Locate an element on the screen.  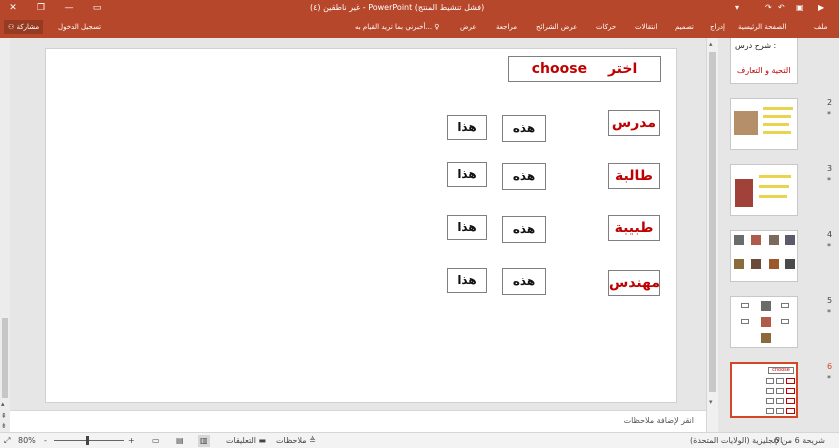
tab-file: ملف is located at coordinates (820, 27).